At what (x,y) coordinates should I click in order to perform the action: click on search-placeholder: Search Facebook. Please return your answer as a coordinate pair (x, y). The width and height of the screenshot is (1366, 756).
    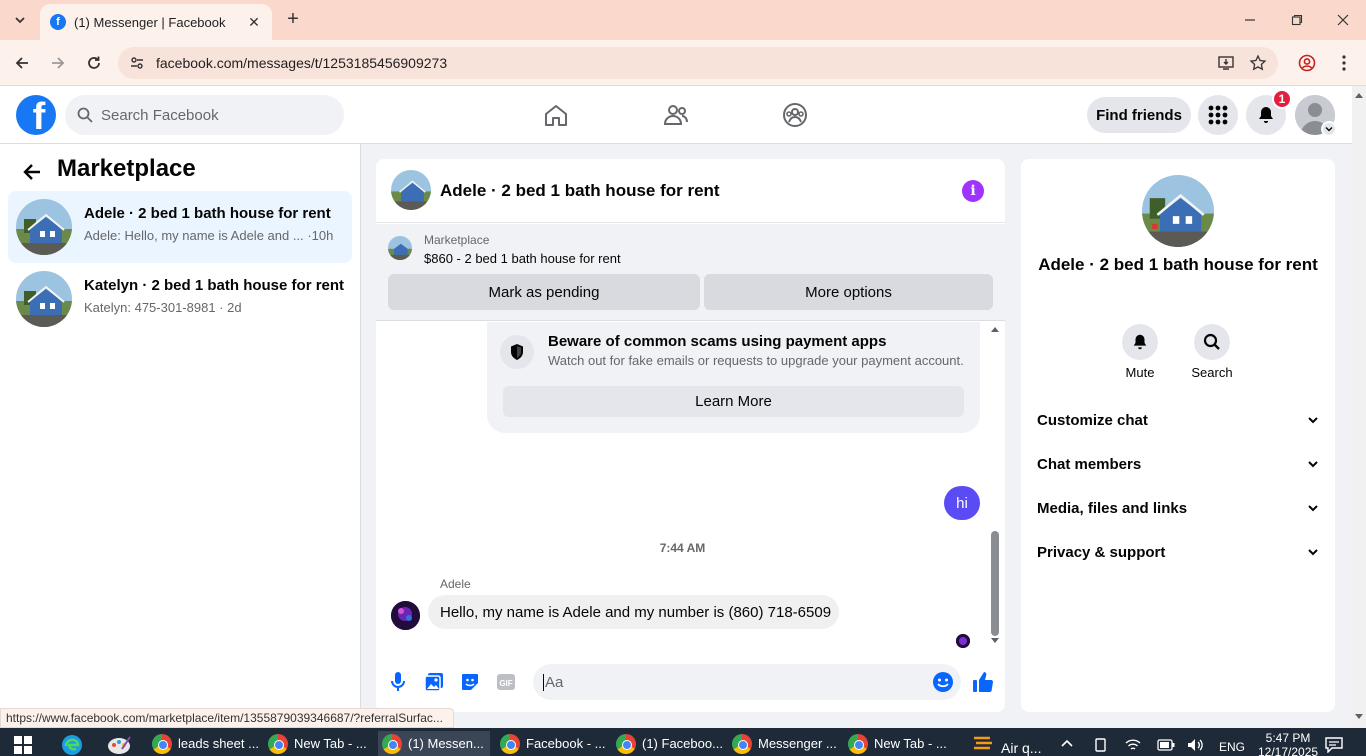
    Looking at the image, I should click on (160, 115).